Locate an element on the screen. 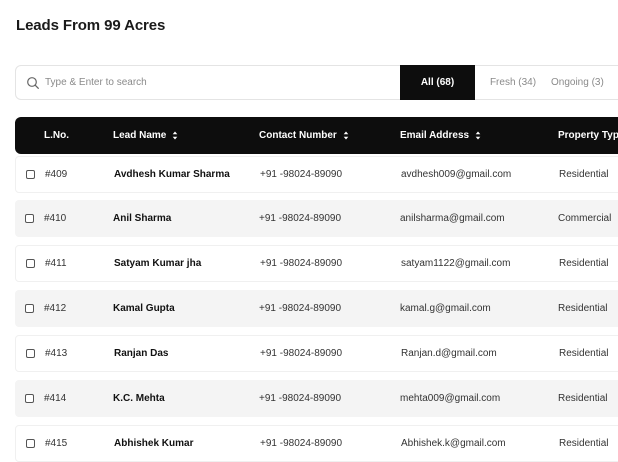  email-address: mehta009@gmail.com is located at coordinates (450, 398).